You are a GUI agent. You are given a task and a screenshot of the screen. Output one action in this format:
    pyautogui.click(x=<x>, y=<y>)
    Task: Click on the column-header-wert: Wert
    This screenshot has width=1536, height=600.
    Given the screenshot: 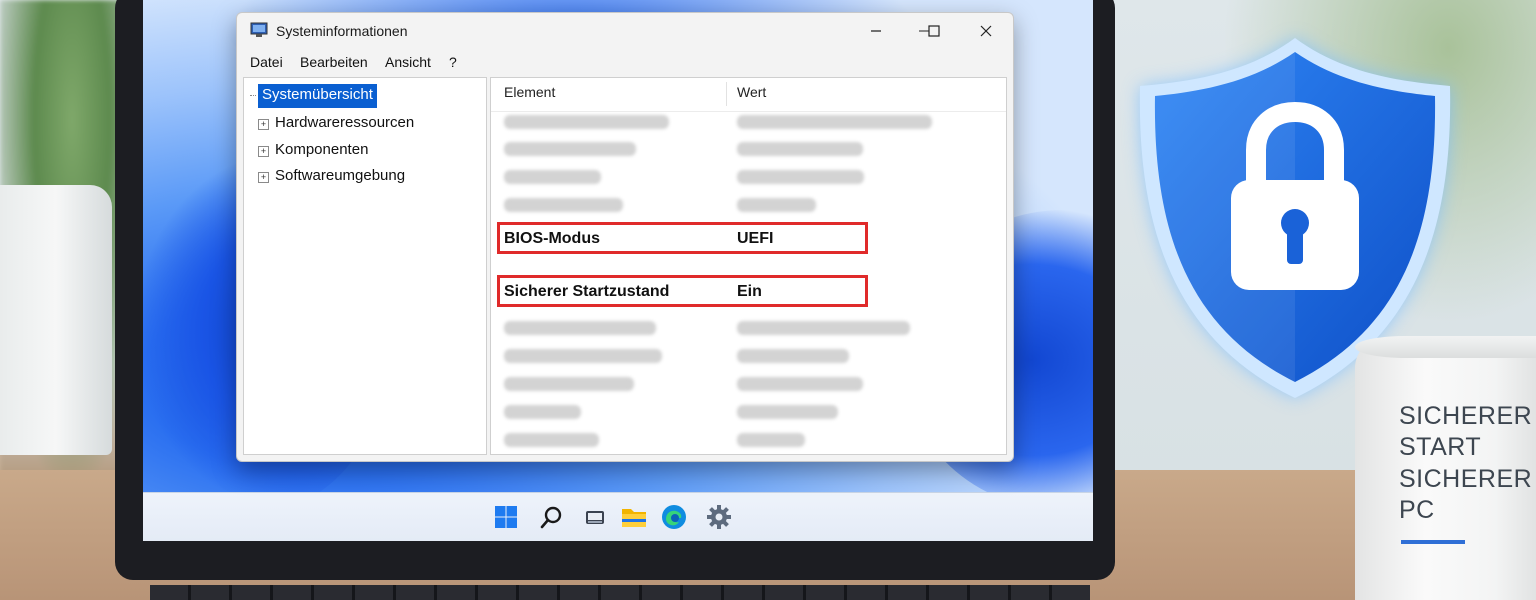 What is the action you would take?
    pyautogui.click(x=751, y=92)
    